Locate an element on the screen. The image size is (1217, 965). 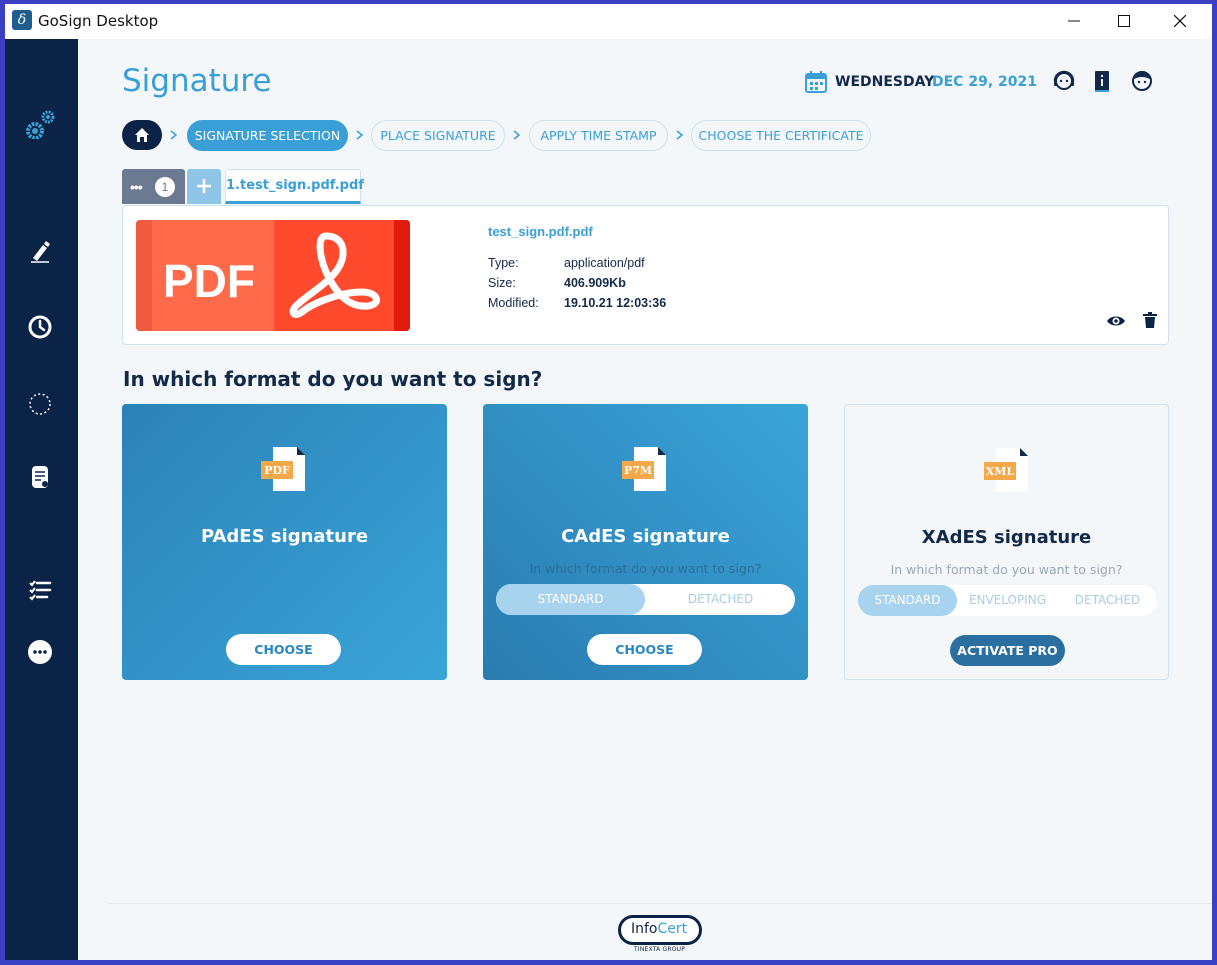
xades-format-toggle: STANDARD ENVELOPING DETACHED is located at coordinates (1007, 600).